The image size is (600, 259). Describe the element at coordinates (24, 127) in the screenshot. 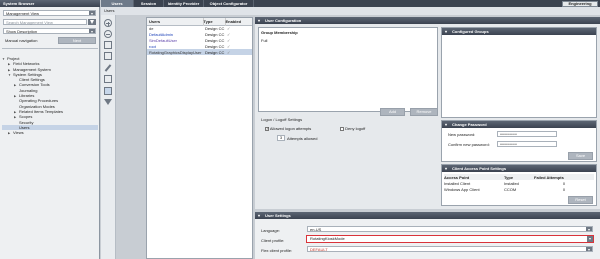

I see `tree-node-label: Users` at that location.